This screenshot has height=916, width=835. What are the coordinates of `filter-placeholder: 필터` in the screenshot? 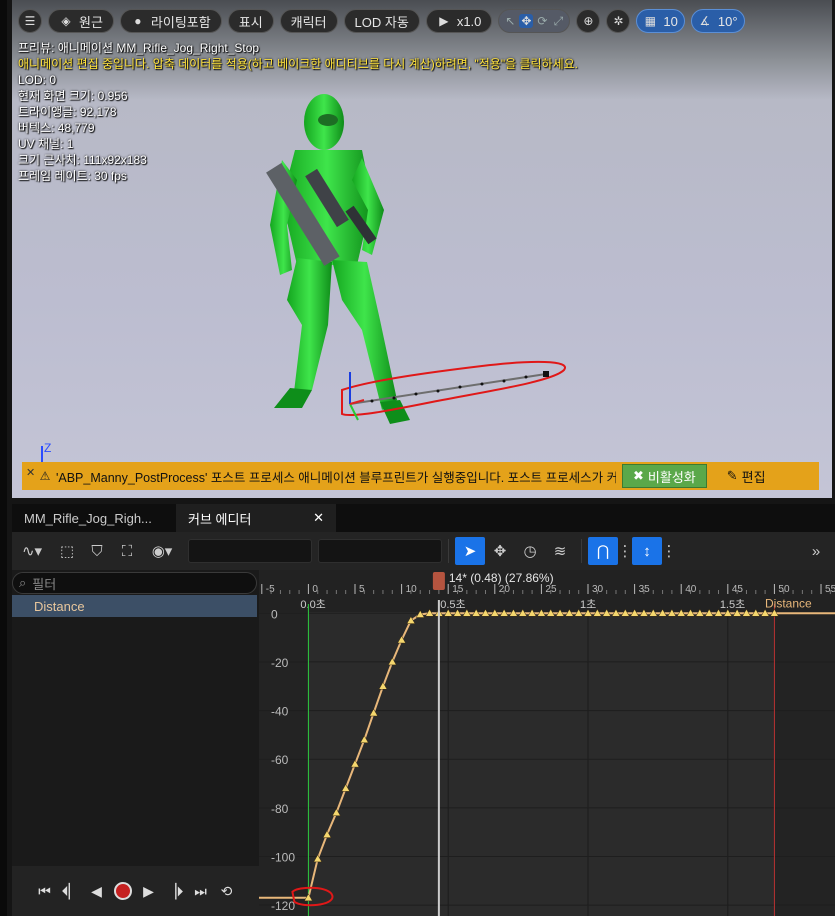 It's located at (44, 584).